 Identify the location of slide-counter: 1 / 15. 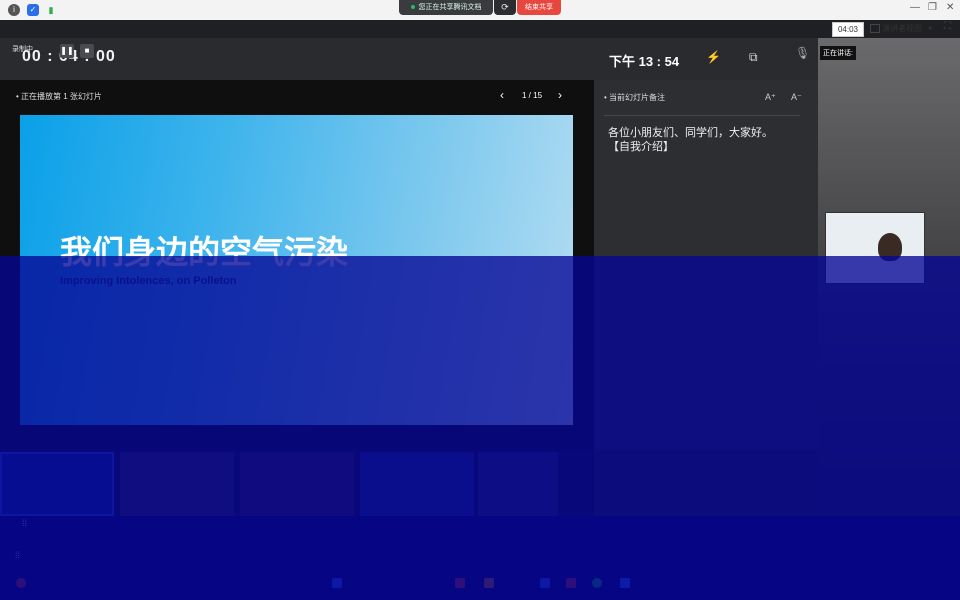
(532, 95).